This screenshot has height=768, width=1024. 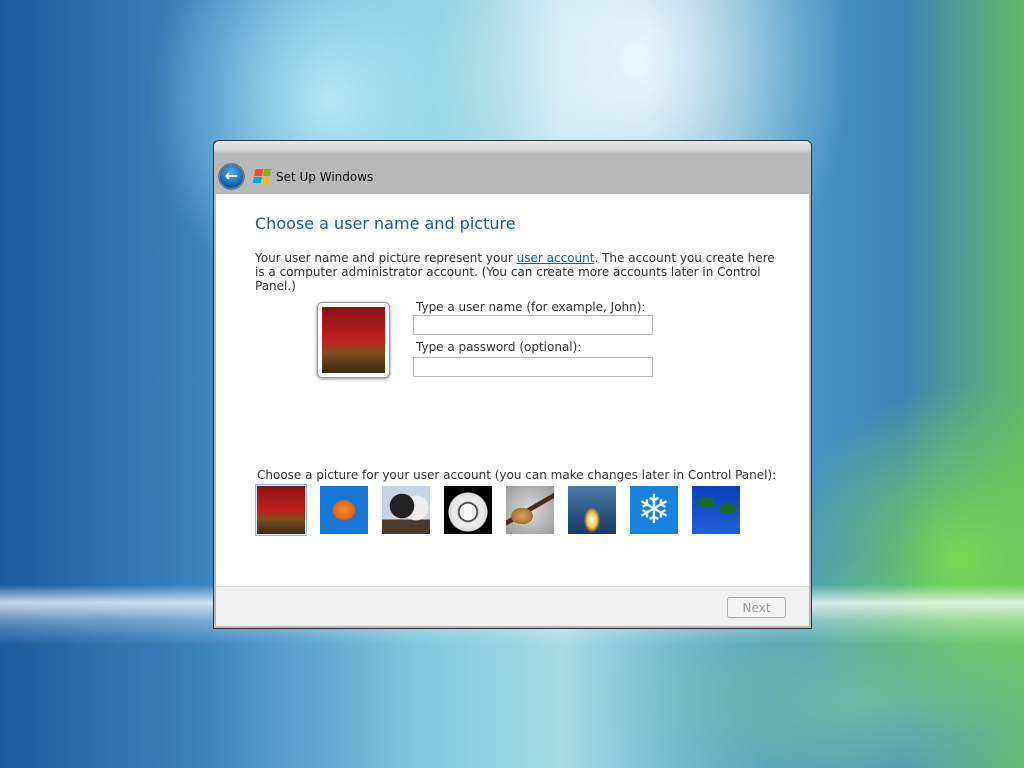 What do you see at coordinates (531, 307) in the screenshot?
I see `username-label: Type a user name (for example, John):` at bounding box center [531, 307].